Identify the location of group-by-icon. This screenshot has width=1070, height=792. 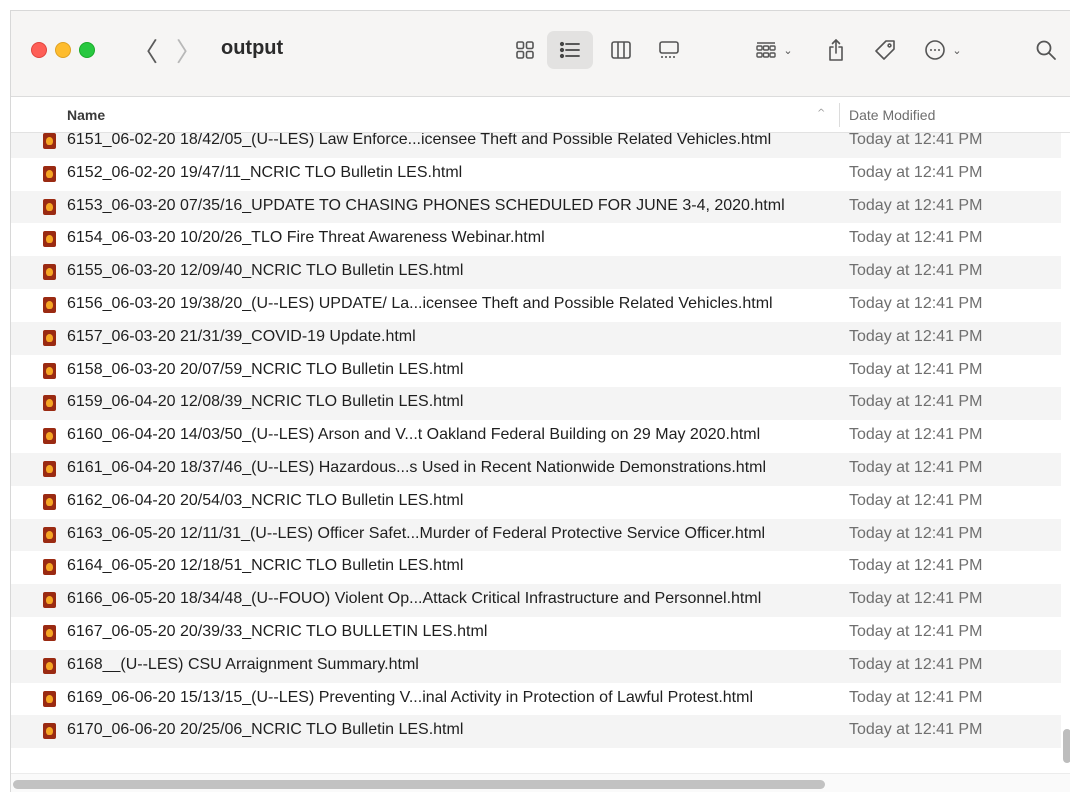
(766, 50).